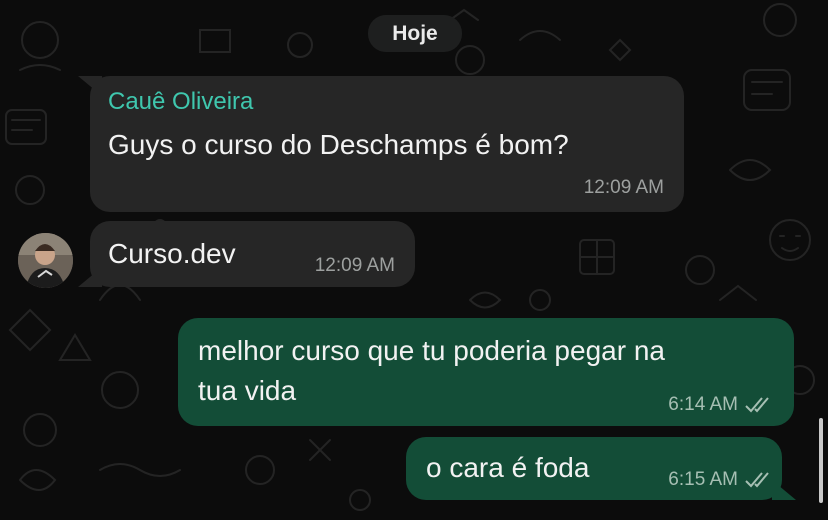  I want to click on avatar-photo, so click(45, 260).